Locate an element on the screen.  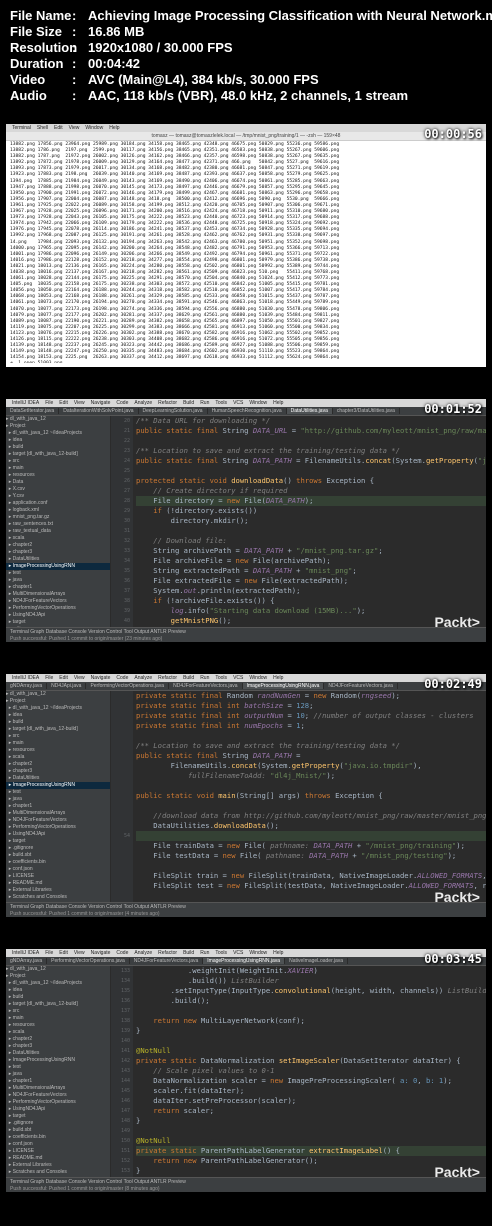
editor-tab: DataIterationWithSolvPoint.java is located at coordinates (99, 411).